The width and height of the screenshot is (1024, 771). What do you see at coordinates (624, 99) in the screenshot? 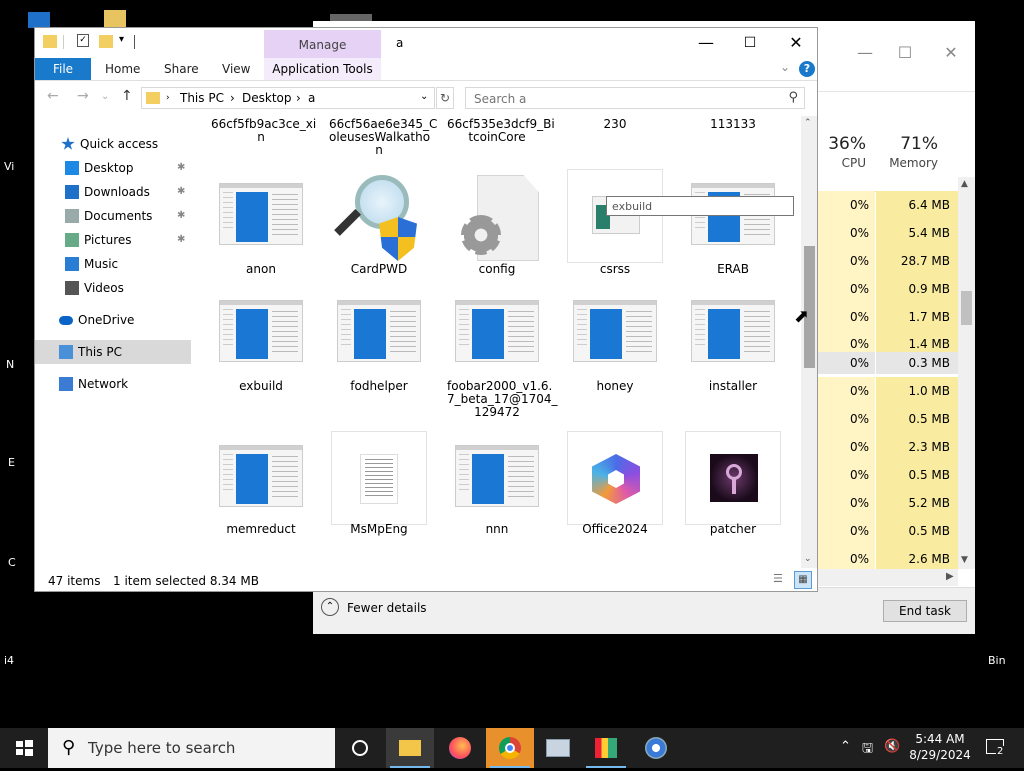
I see `search-input` at bounding box center [624, 99].